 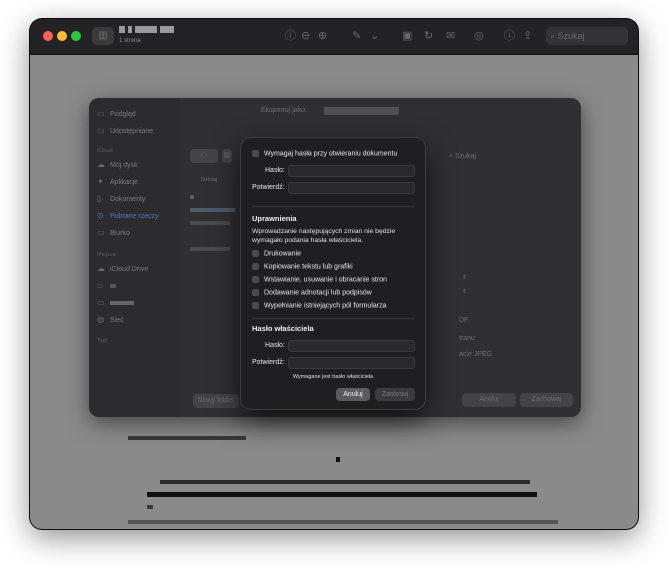 I want to click on frame-icon: ▣, so click(x=407, y=36).